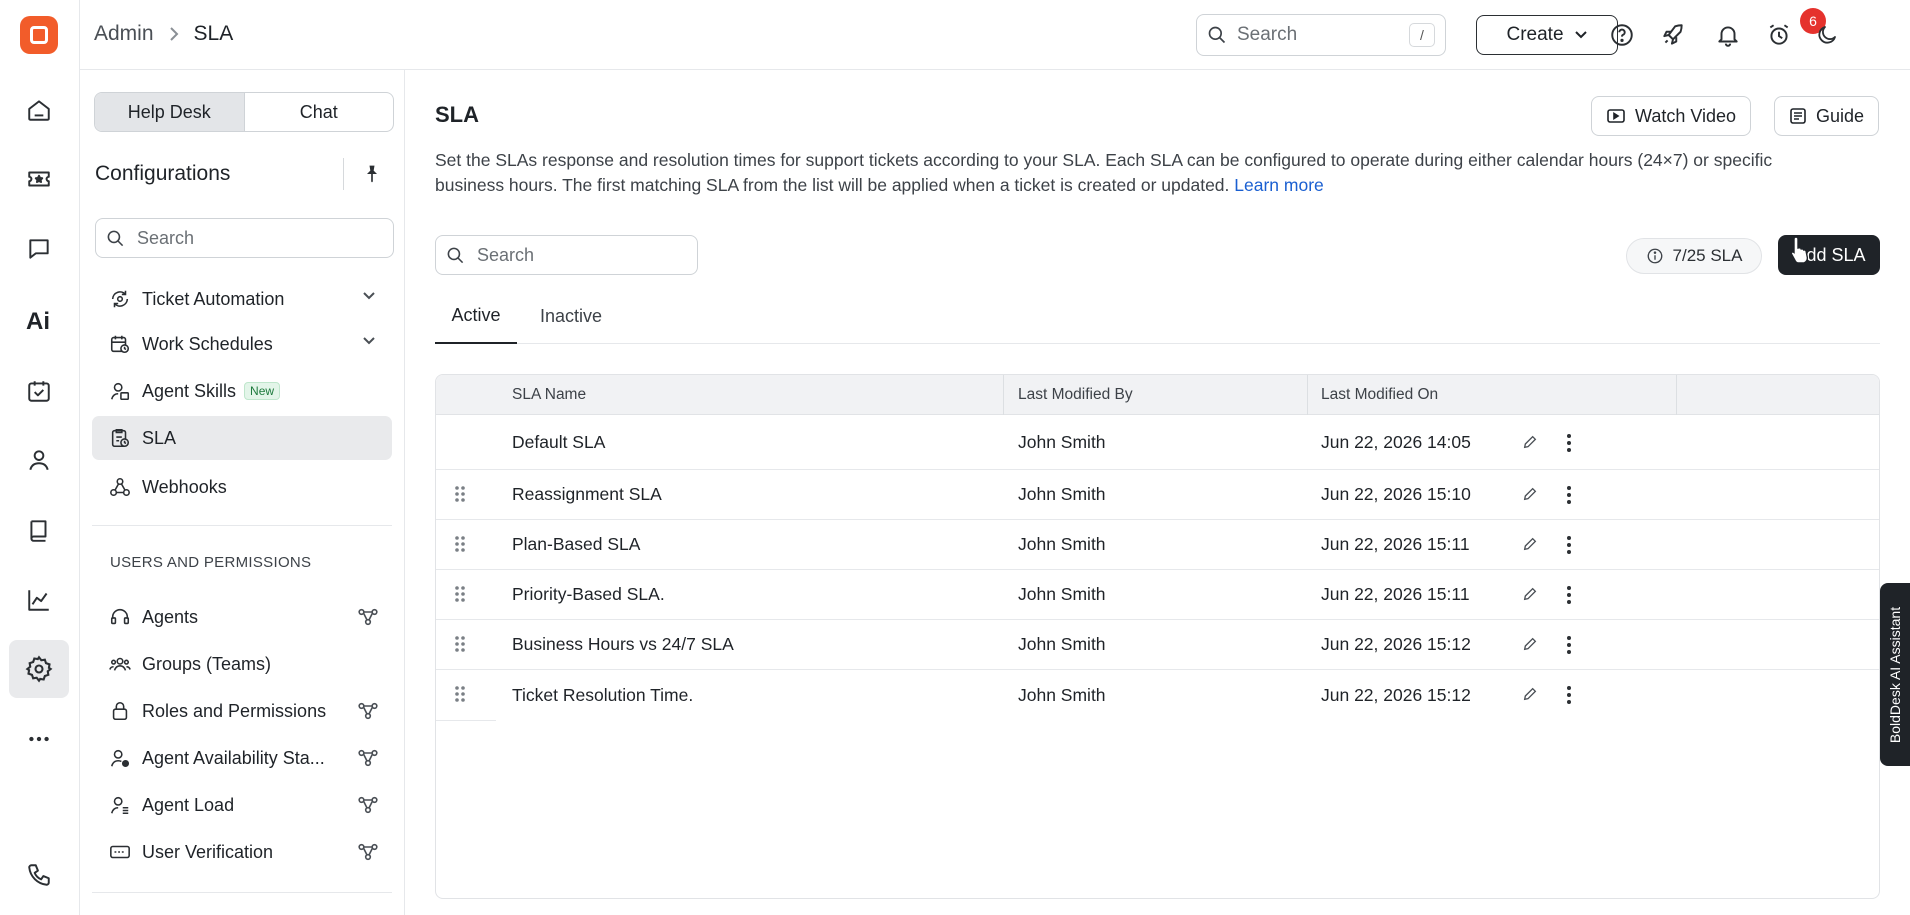  Describe the element at coordinates (1062, 694) in the screenshot. I see `modified-by-cell: John Smith` at that location.